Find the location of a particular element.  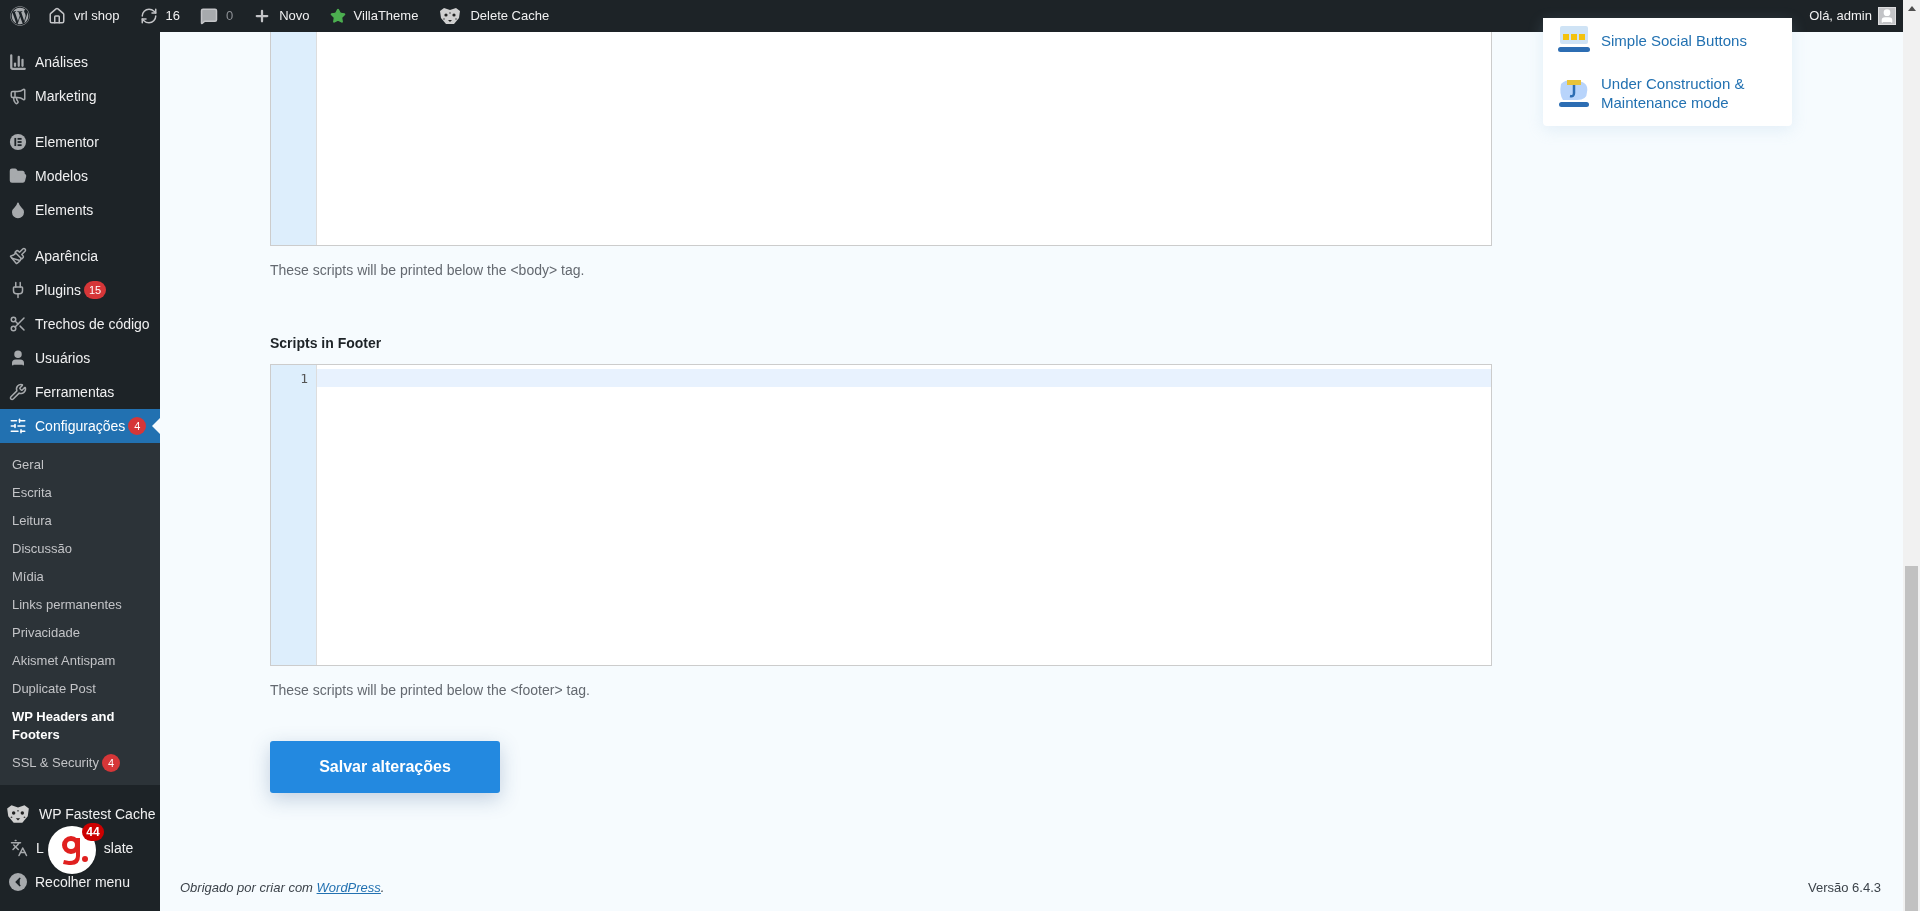

plugin-link: Under Construction & Maintenance mode is located at coordinates (1667, 93).